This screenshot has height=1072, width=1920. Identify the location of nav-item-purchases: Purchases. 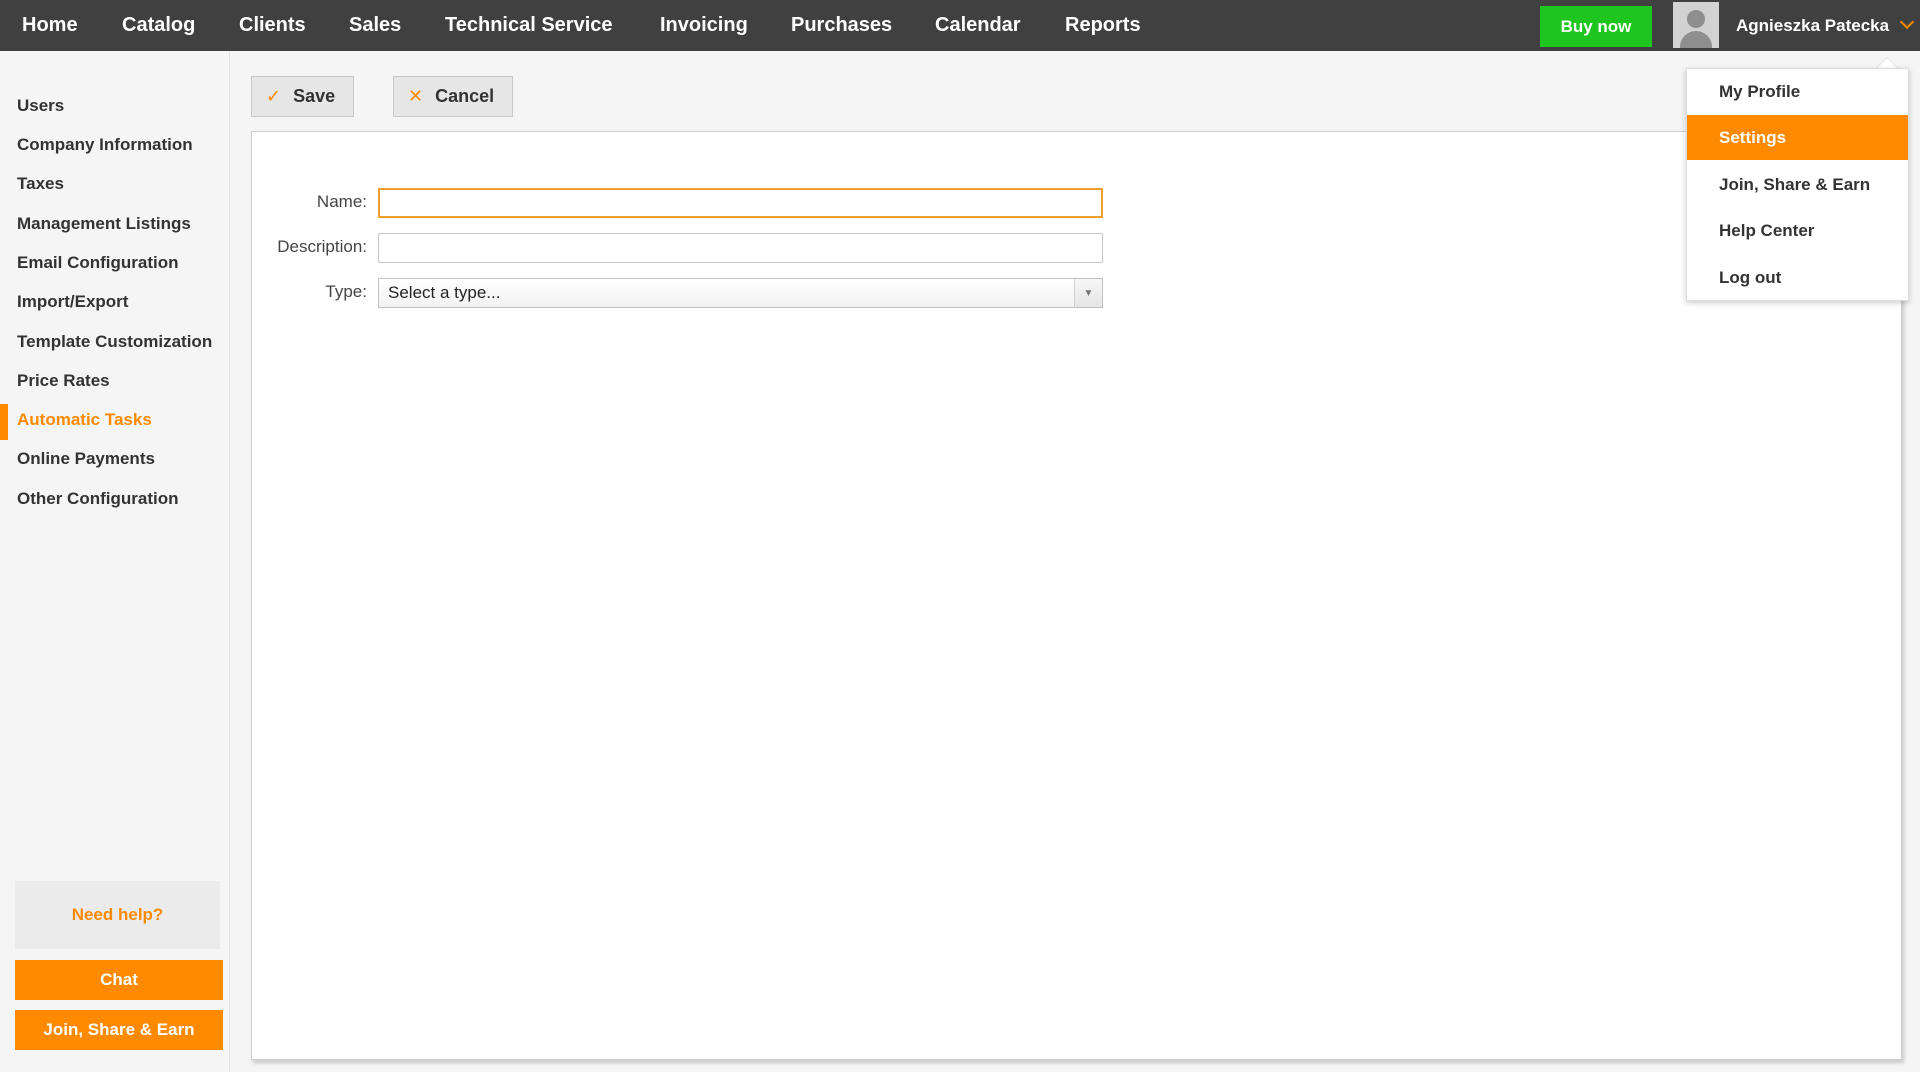
(841, 25).